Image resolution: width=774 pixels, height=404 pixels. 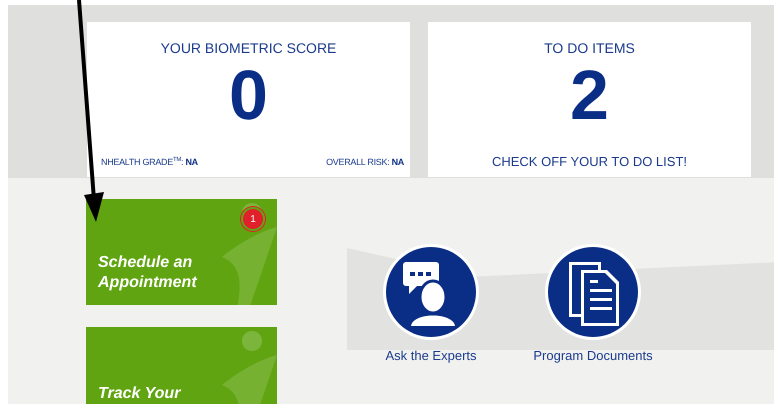 What do you see at coordinates (365, 162) in the screenshot?
I see `risk-label: OVERALL RISK: NA` at bounding box center [365, 162].